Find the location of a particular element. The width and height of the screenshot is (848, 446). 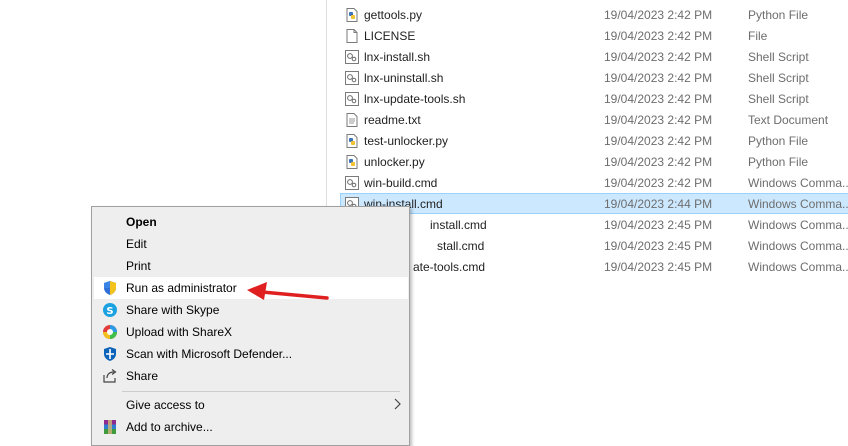

uac-shield-icon is located at coordinates (110, 288).